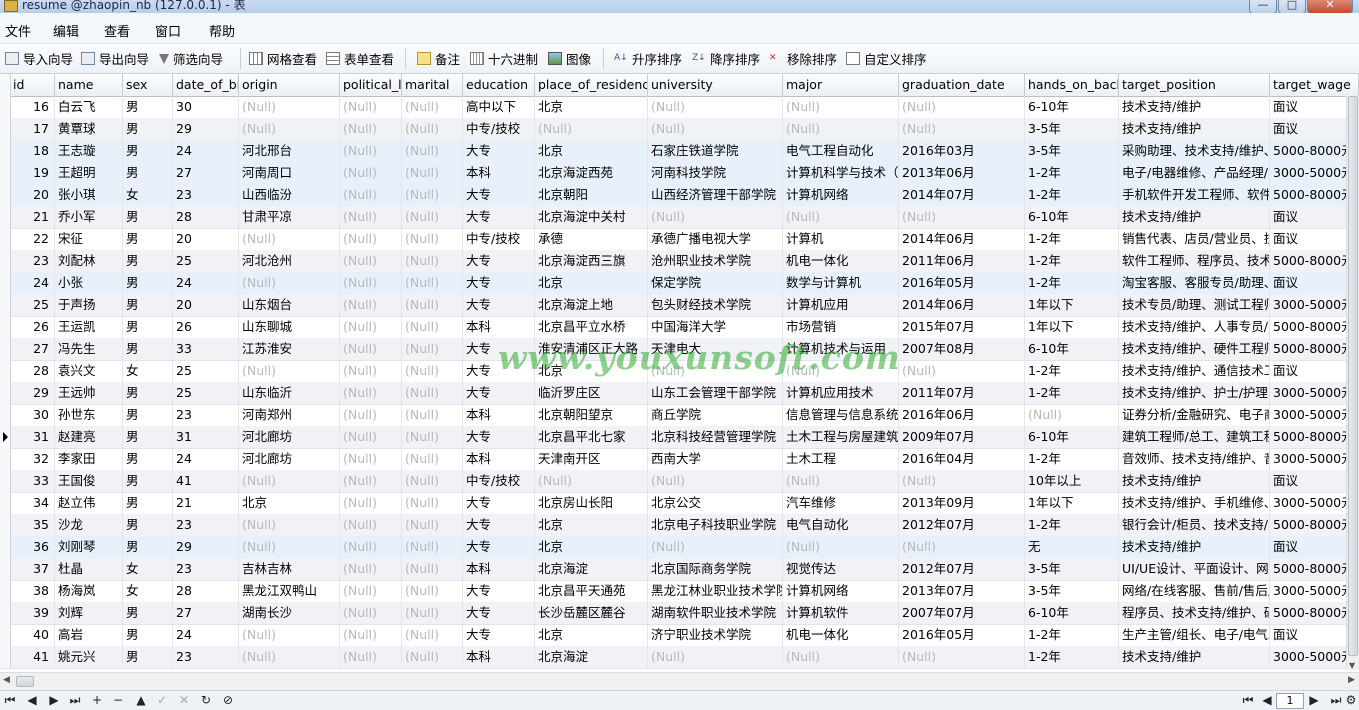 The width and height of the screenshot is (1359, 710). What do you see at coordinates (18, 30) in the screenshot?
I see `menu-file: 文件` at bounding box center [18, 30].